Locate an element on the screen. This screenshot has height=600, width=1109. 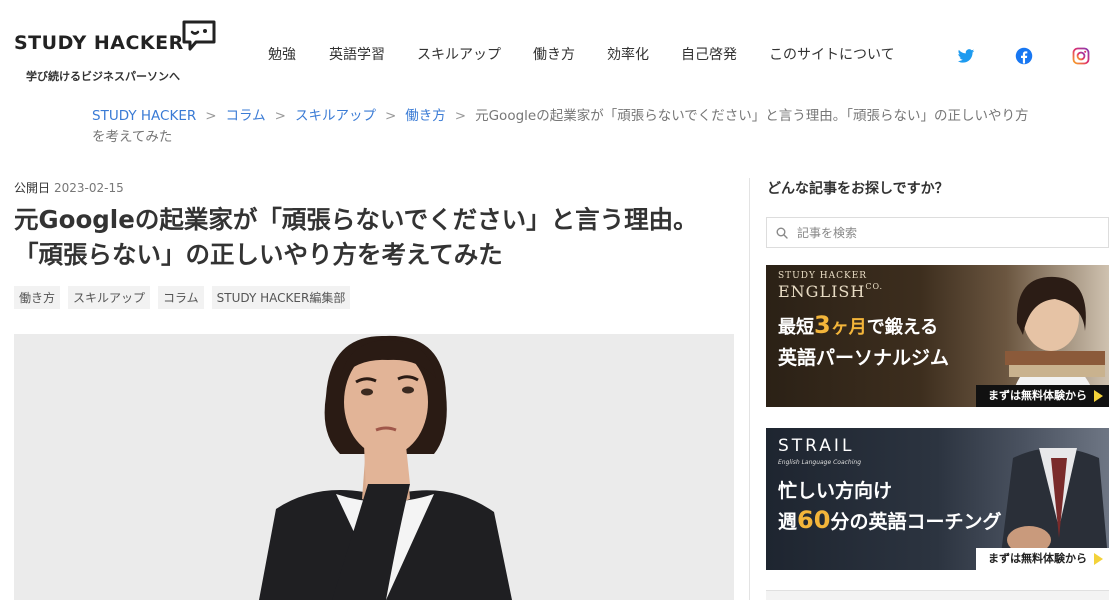
logo-text: STUDY HACKER is located at coordinates (99, 43).